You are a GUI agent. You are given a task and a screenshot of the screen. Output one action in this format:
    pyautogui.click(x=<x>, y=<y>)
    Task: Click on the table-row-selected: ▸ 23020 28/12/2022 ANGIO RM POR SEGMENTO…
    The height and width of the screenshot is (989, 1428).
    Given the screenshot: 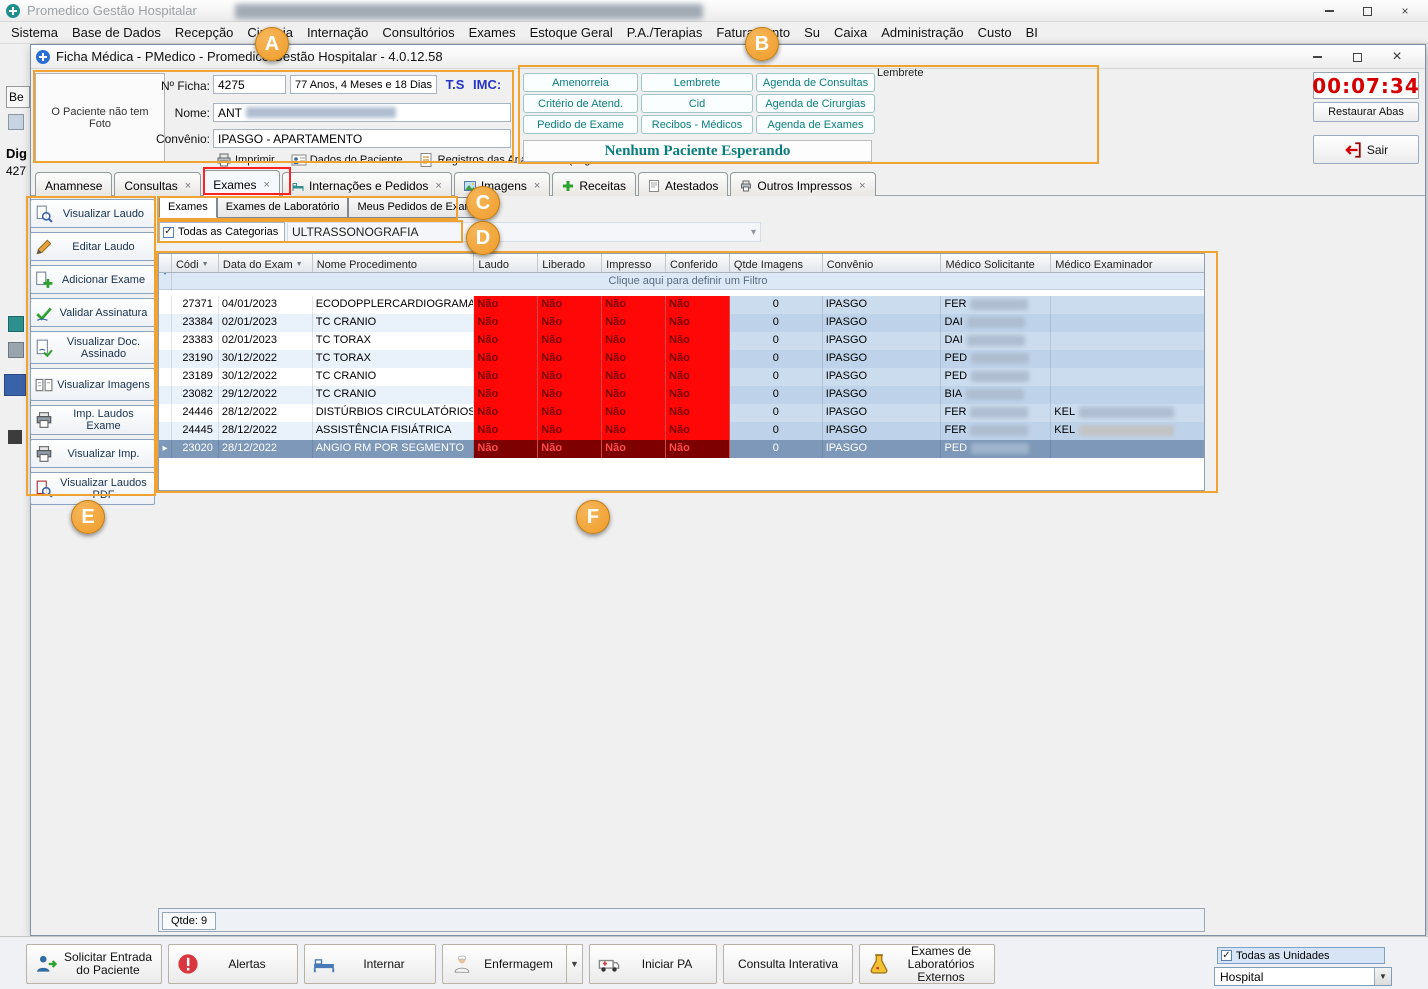 What is the action you would take?
    pyautogui.click(x=681, y=449)
    